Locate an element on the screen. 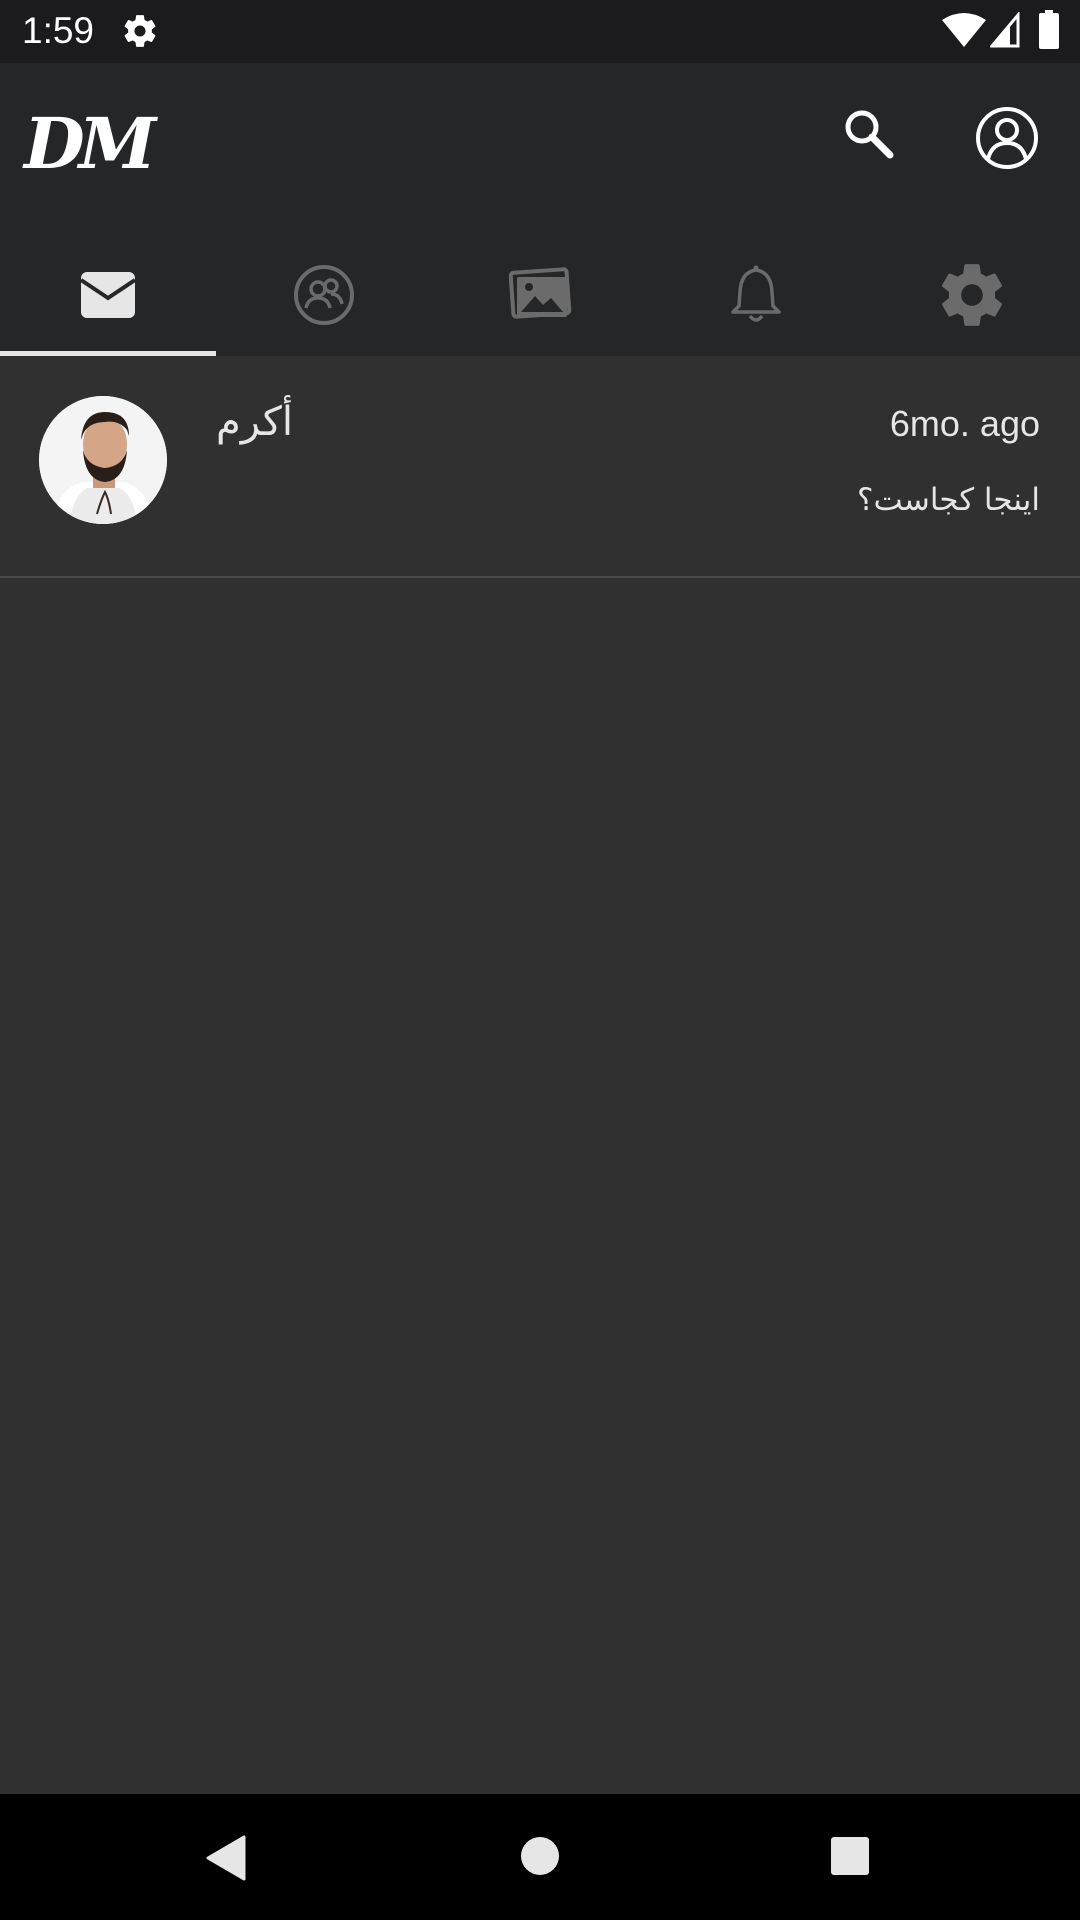 The width and height of the screenshot is (1080, 1920). back-icon is located at coordinates (226, 1858).